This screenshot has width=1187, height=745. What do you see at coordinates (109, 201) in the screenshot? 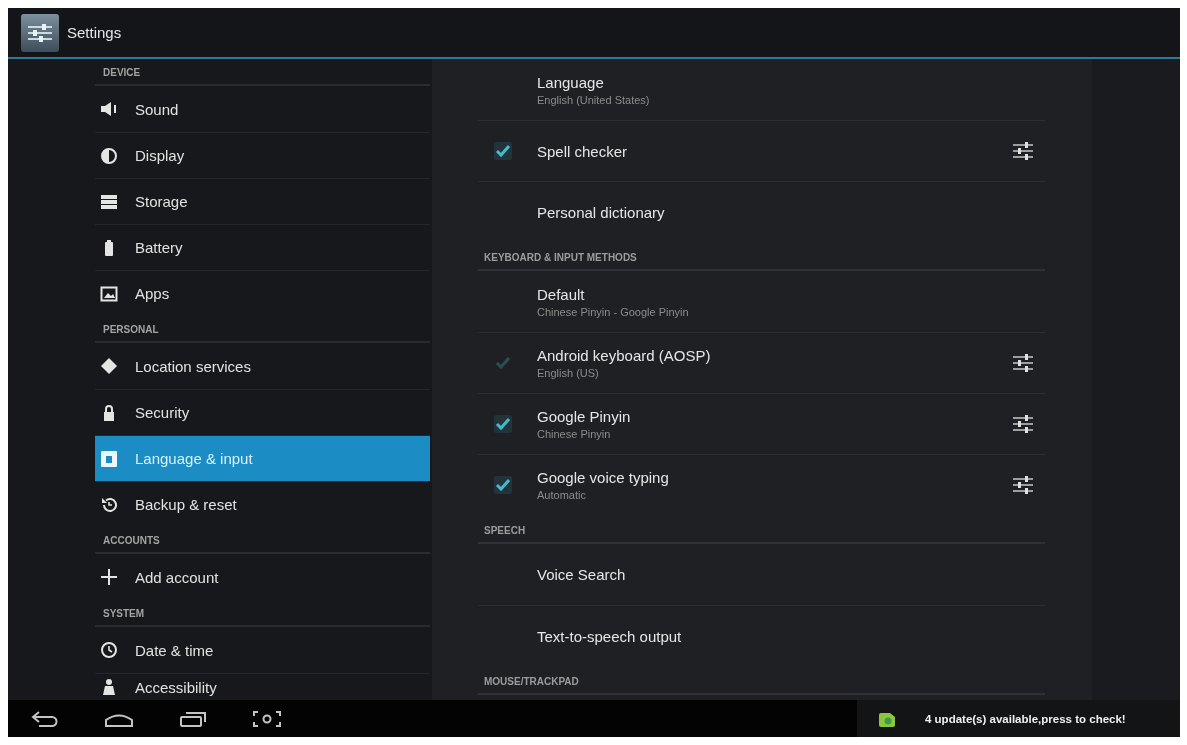
I see `storage-bars-icon` at bounding box center [109, 201].